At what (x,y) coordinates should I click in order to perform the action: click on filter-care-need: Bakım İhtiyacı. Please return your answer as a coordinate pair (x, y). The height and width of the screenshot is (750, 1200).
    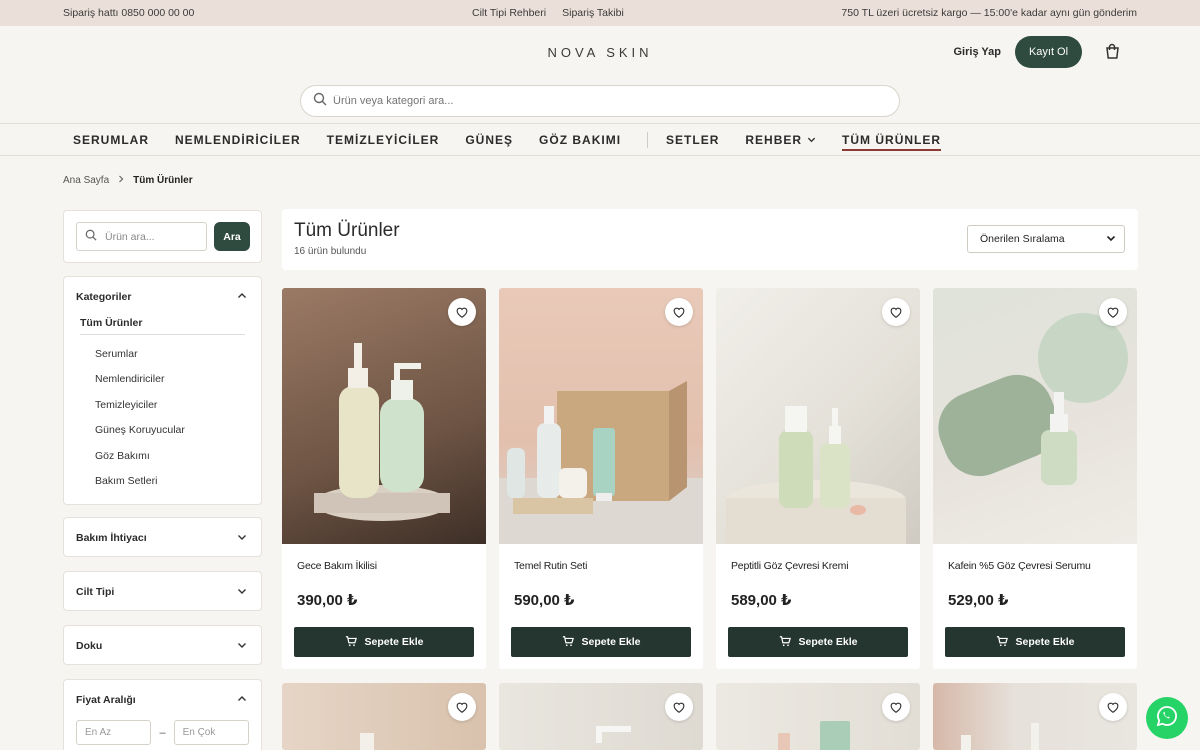
    Looking at the image, I should click on (162, 537).